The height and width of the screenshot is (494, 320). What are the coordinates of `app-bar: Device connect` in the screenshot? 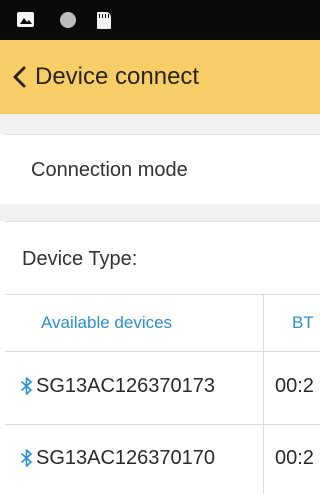 It's located at (160, 77).